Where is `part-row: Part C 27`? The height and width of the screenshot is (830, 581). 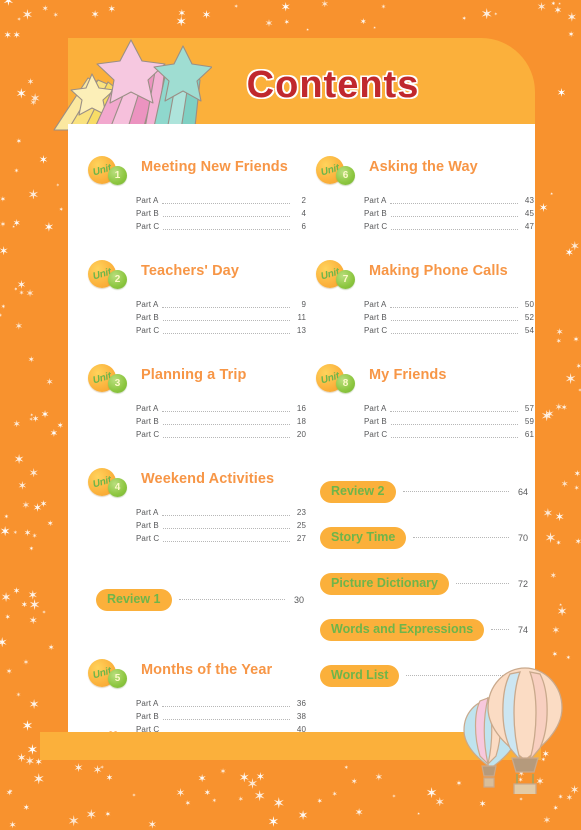
part-row: Part C 27 is located at coordinates (221, 538).